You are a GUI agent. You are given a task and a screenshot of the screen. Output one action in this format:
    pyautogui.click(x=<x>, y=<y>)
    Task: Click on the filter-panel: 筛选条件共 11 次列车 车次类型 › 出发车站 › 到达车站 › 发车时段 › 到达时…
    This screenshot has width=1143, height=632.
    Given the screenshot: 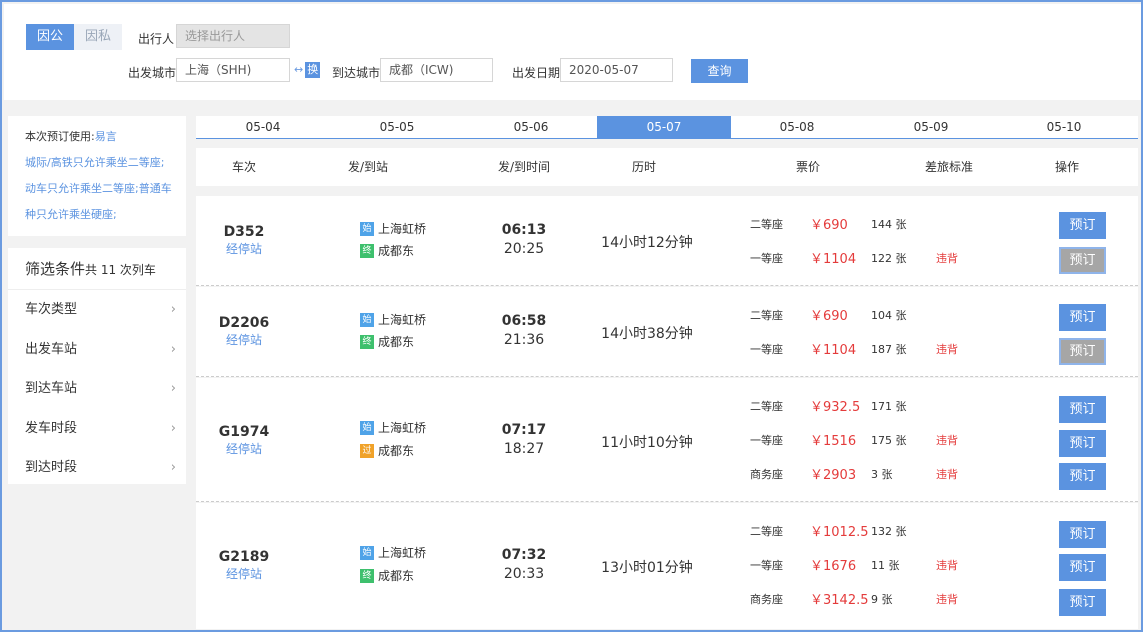 What is the action you would take?
    pyautogui.click(x=97, y=366)
    